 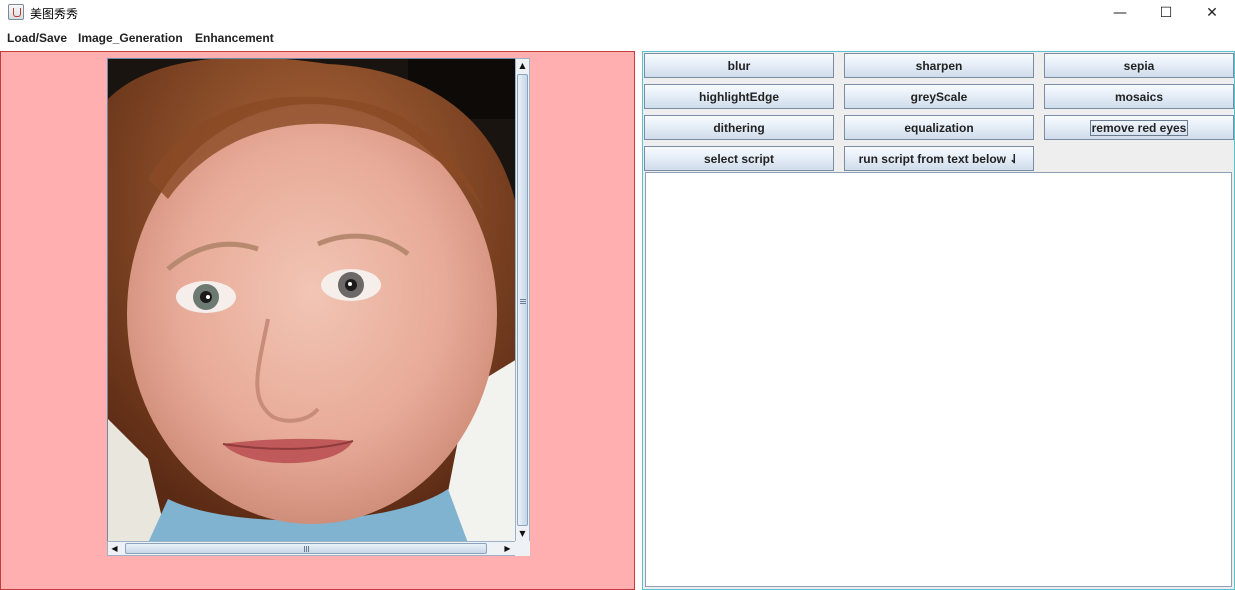 I want to click on sepia-button: sepia, so click(x=1139, y=65).